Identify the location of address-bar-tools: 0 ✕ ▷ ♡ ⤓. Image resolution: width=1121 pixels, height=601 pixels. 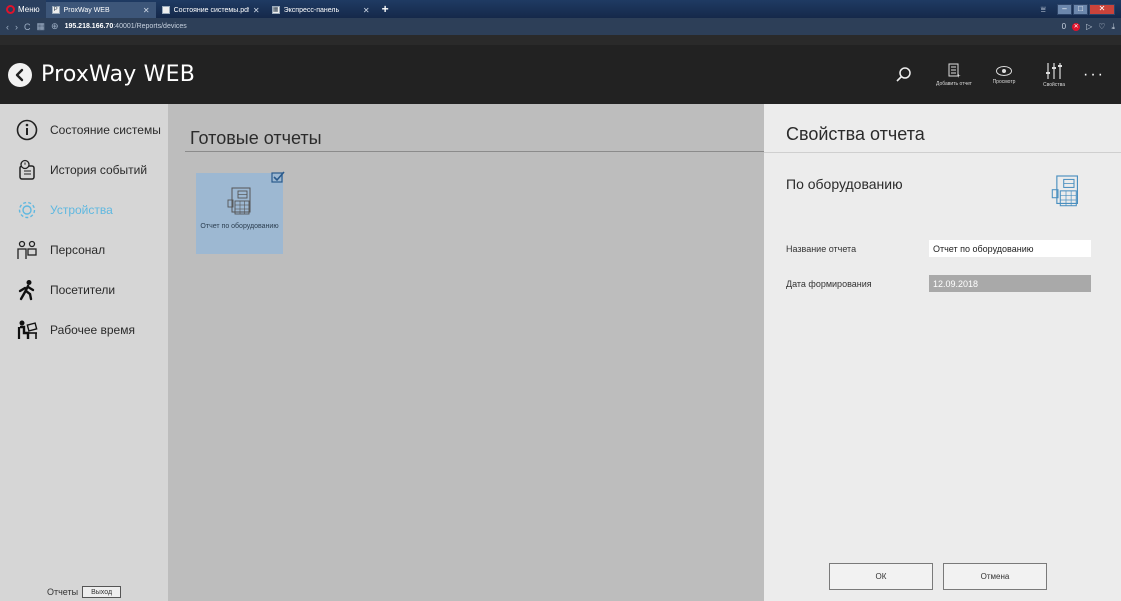
(1088, 27).